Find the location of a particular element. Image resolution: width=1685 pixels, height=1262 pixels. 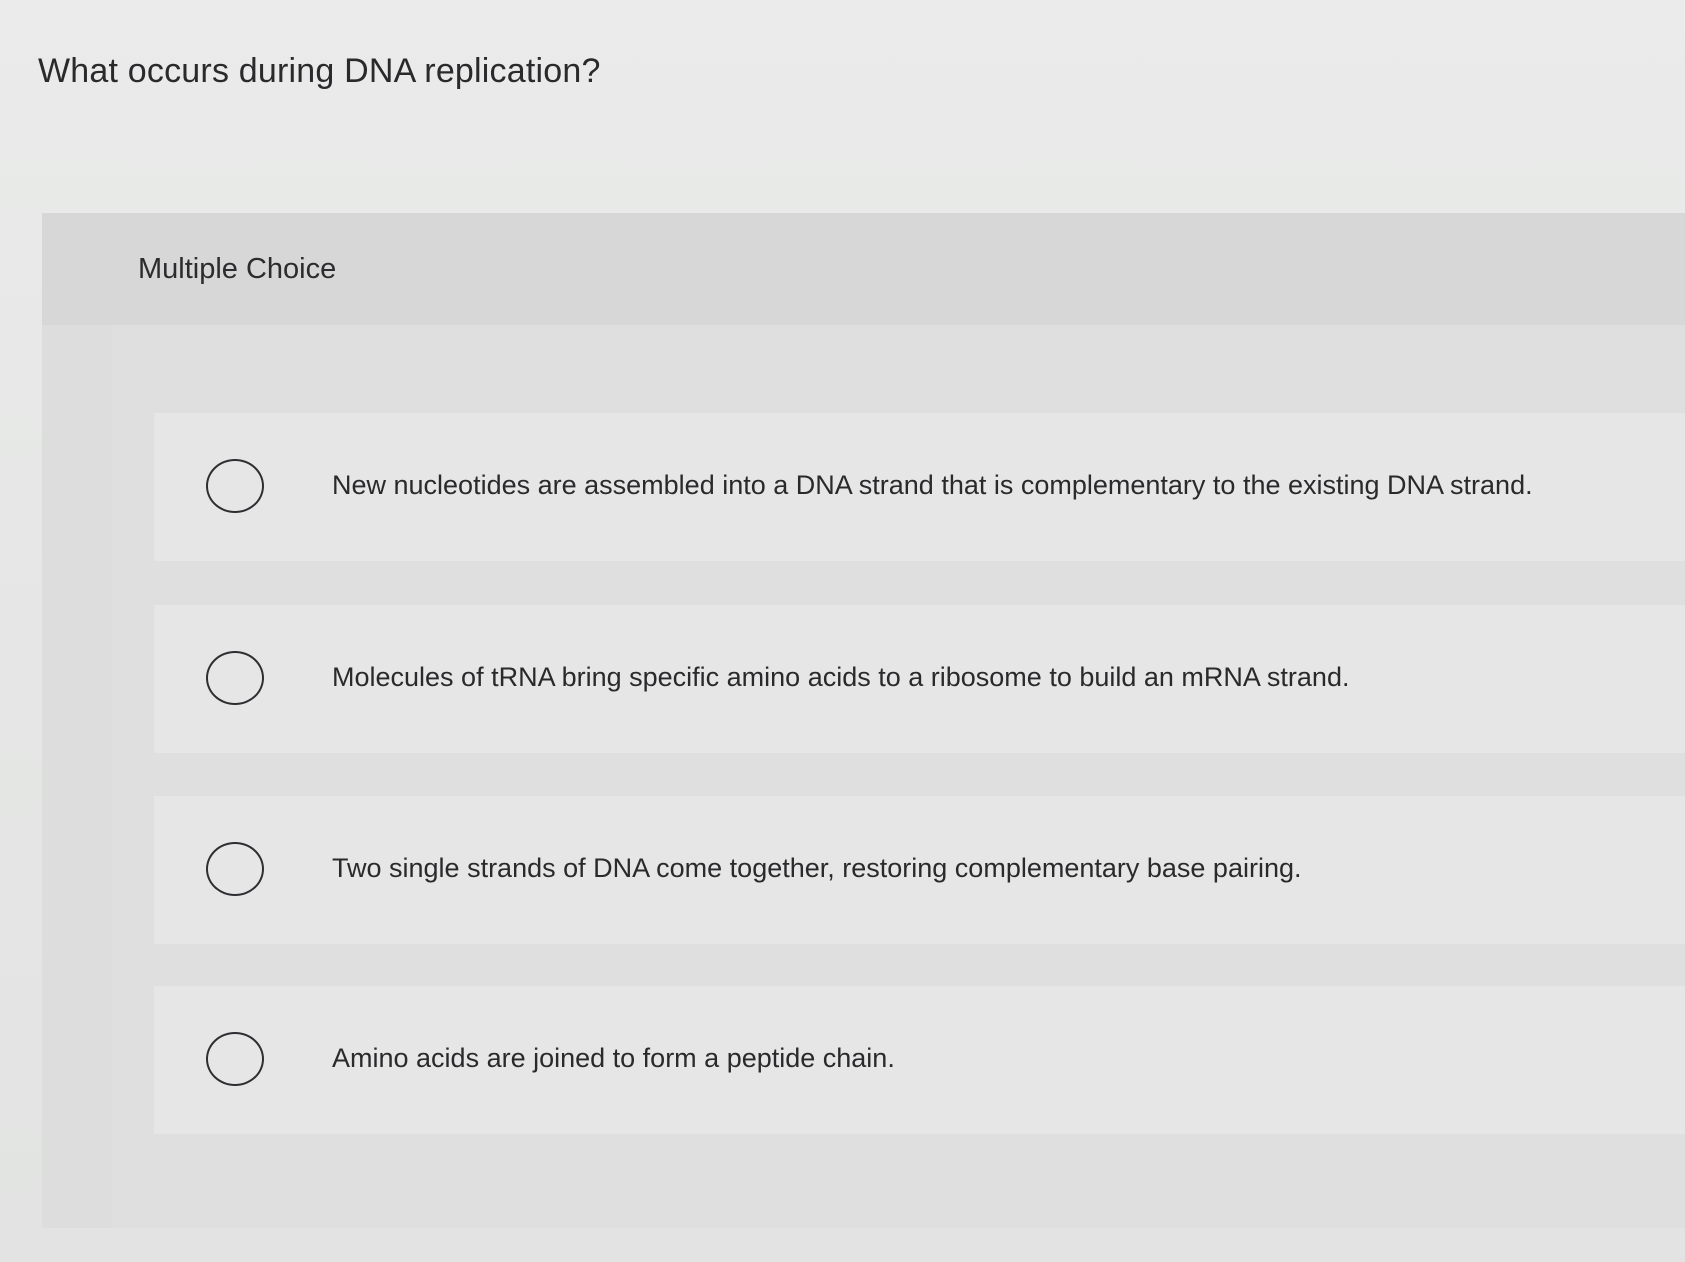

question-type-label: Multiple Choice is located at coordinates (237, 269).